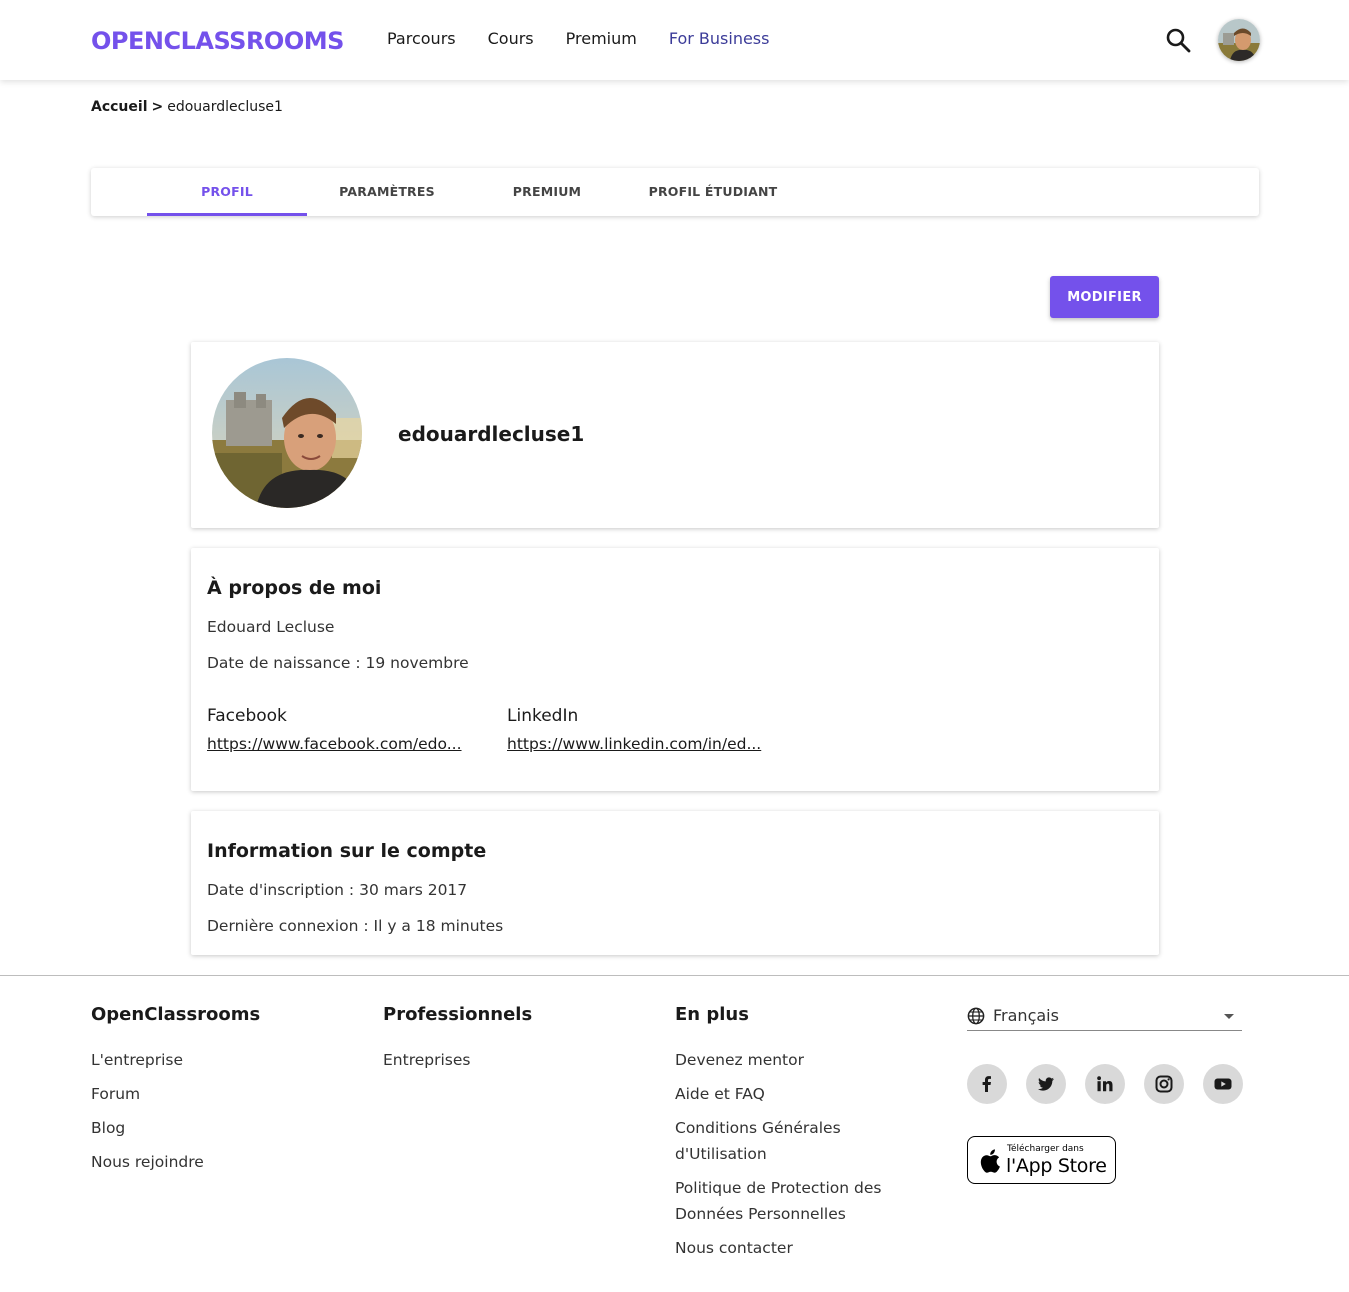 The image size is (1349, 1292). I want to click on search-icon, so click(1178, 40).